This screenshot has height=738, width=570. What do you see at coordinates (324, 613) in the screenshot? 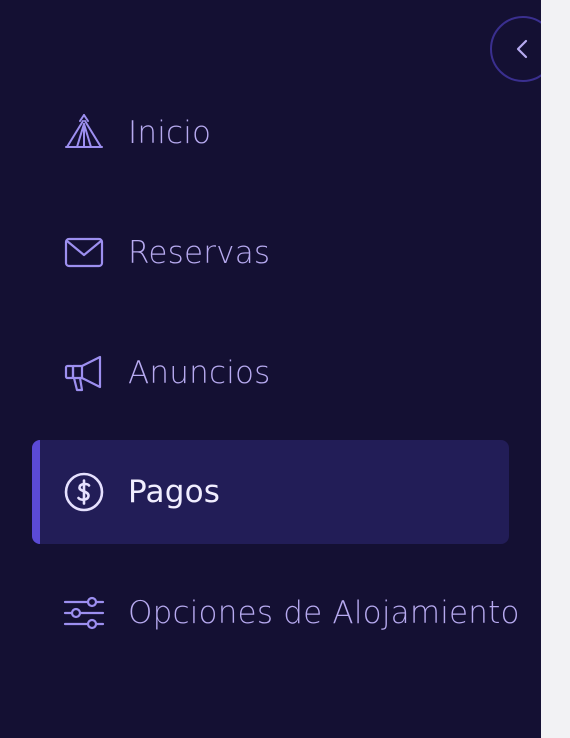
I see `sidebar-item-label: Opciones de Alojamiento` at bounding box center [324, 613].